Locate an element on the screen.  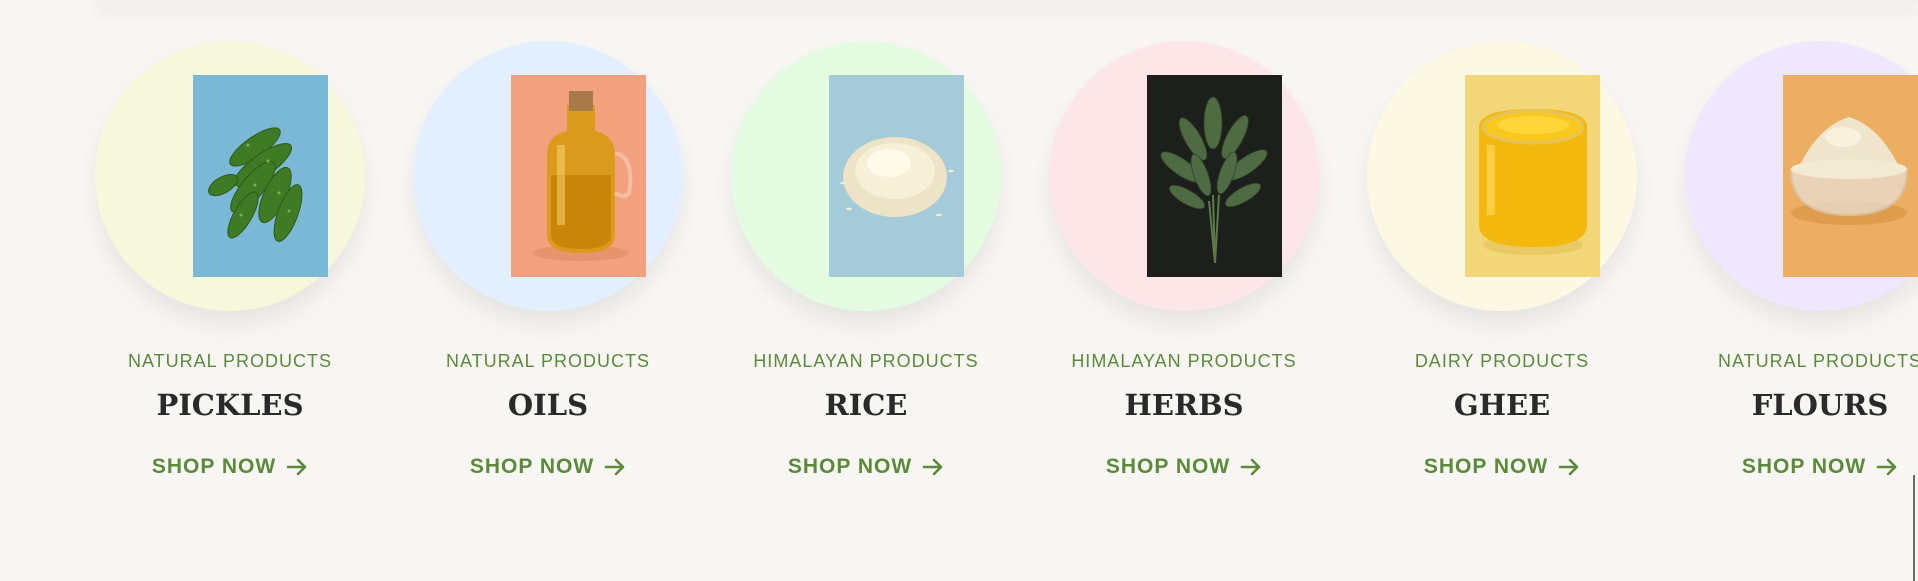
category-title: FLOURS is located at coordinates (1820, 405).